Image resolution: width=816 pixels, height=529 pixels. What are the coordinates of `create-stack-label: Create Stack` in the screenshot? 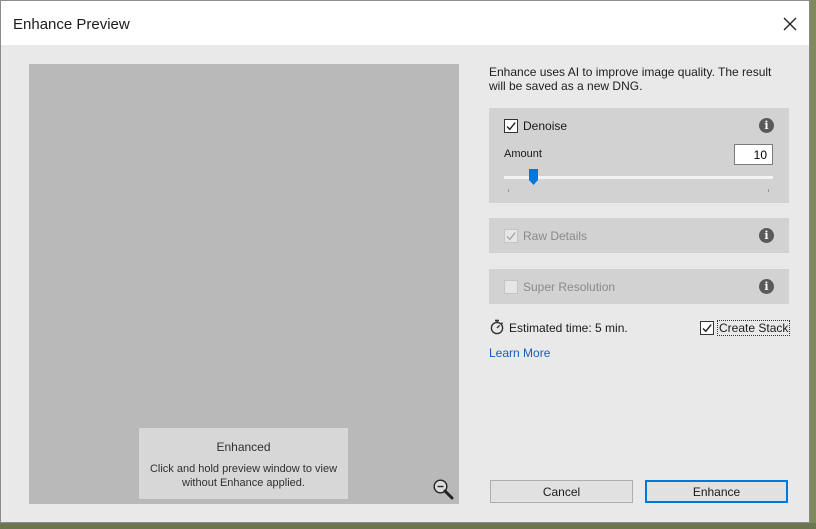 It's located at (754, 328).